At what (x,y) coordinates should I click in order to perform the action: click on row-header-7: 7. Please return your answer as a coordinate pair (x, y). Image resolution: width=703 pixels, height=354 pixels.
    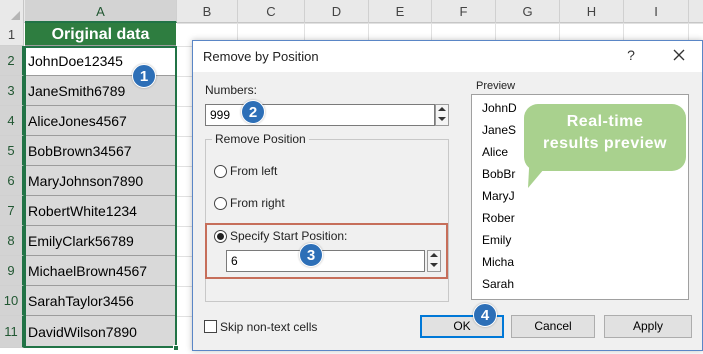
    Looking at the image, I should click on (12, 211).